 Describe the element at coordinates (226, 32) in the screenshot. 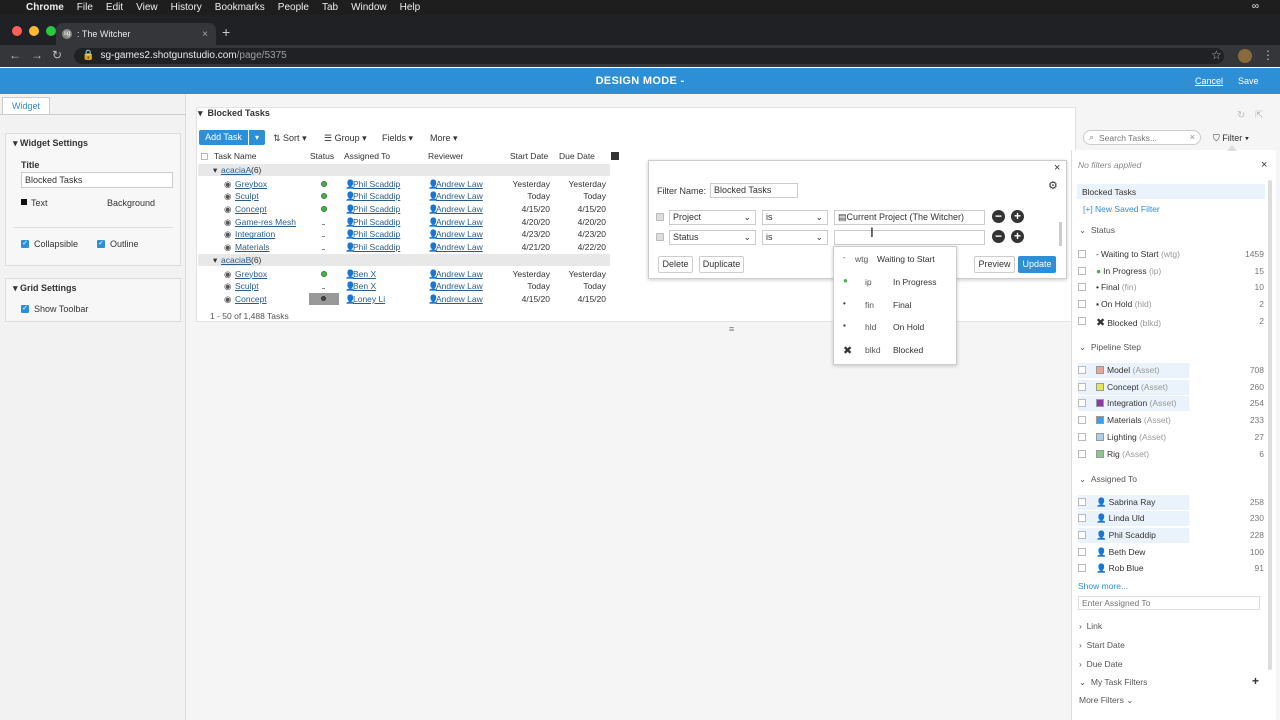

I see `new-tab-icon: +` at that location.